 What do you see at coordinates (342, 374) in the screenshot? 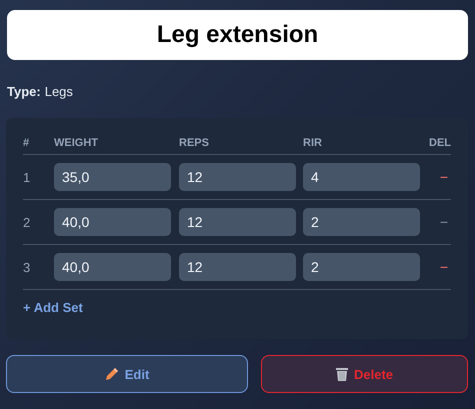
I see `trash-icon` at bounding box center [342, 374].